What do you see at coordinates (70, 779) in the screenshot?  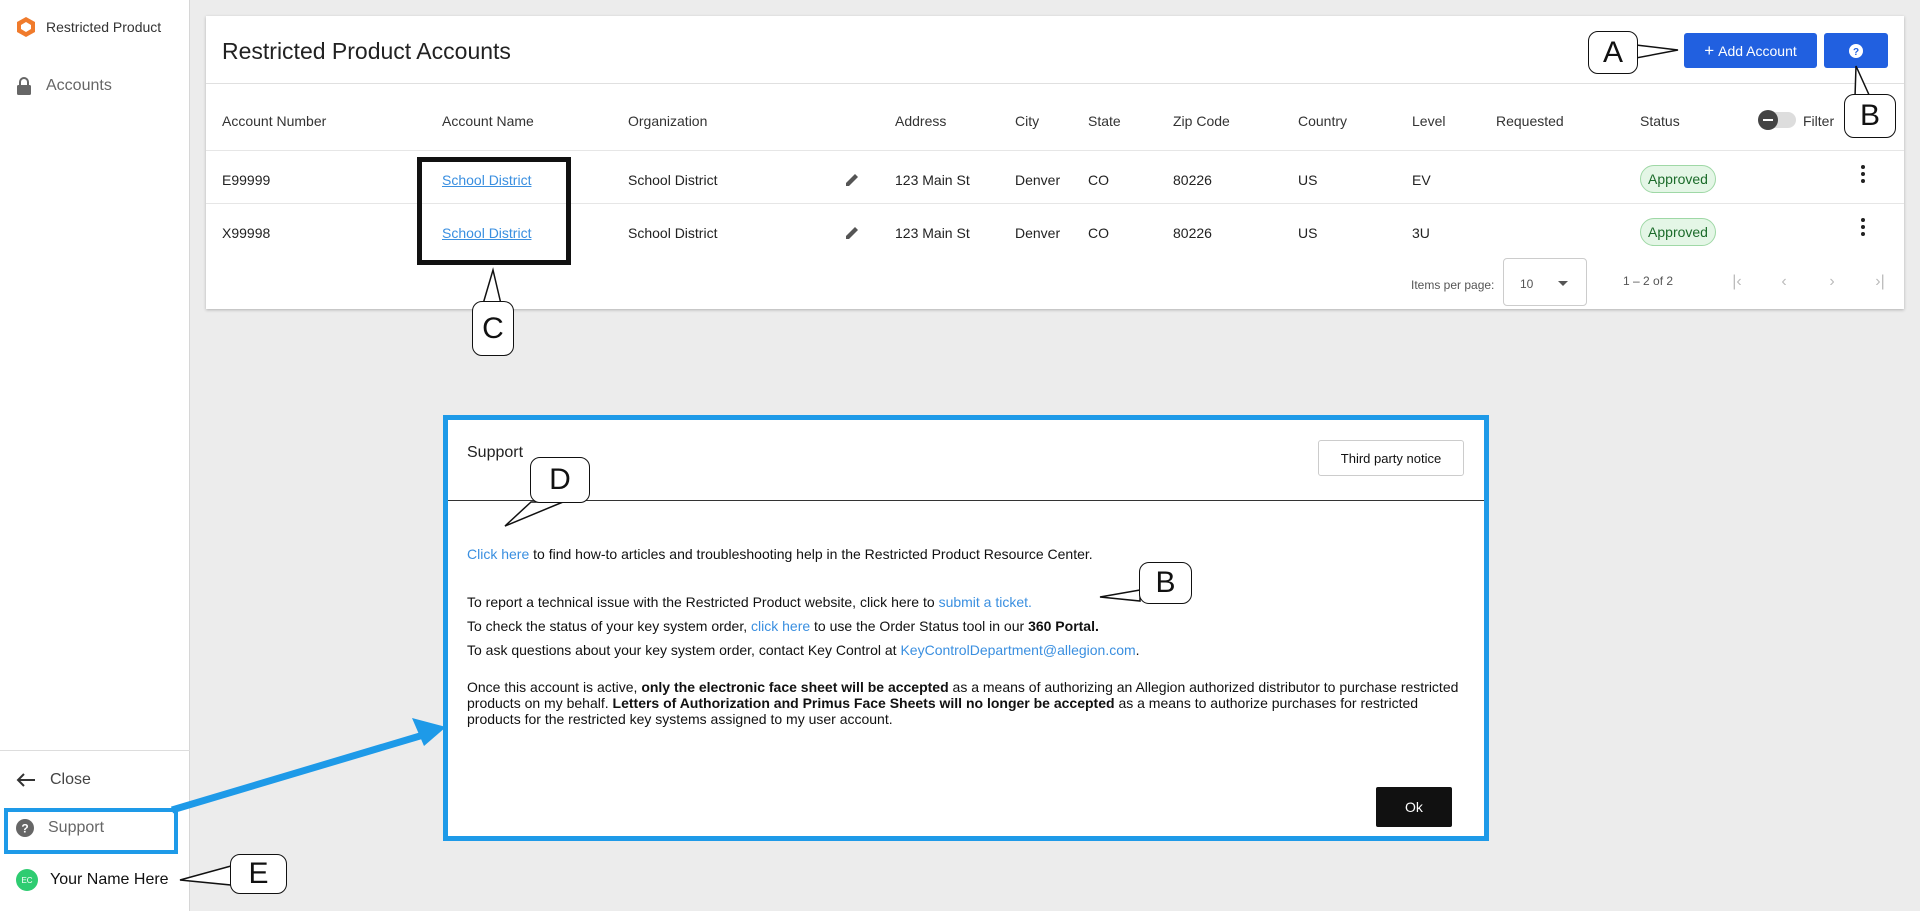 I see `sidebar-item-label: Close` at bounding box center [70, 779].